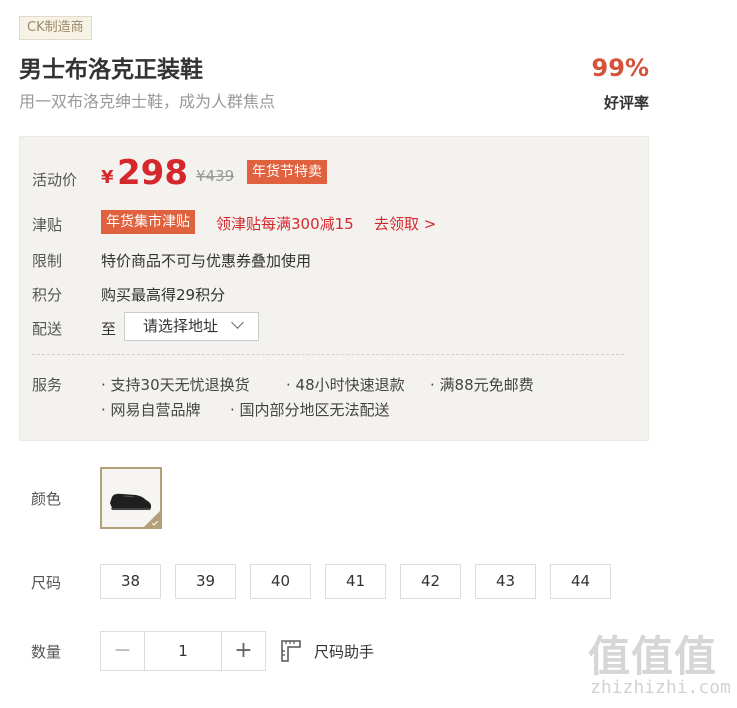  What do you see at coordinates (131, 498) in the screenshot?
I see `color-swatch-black` at bounding box center [131, 498].